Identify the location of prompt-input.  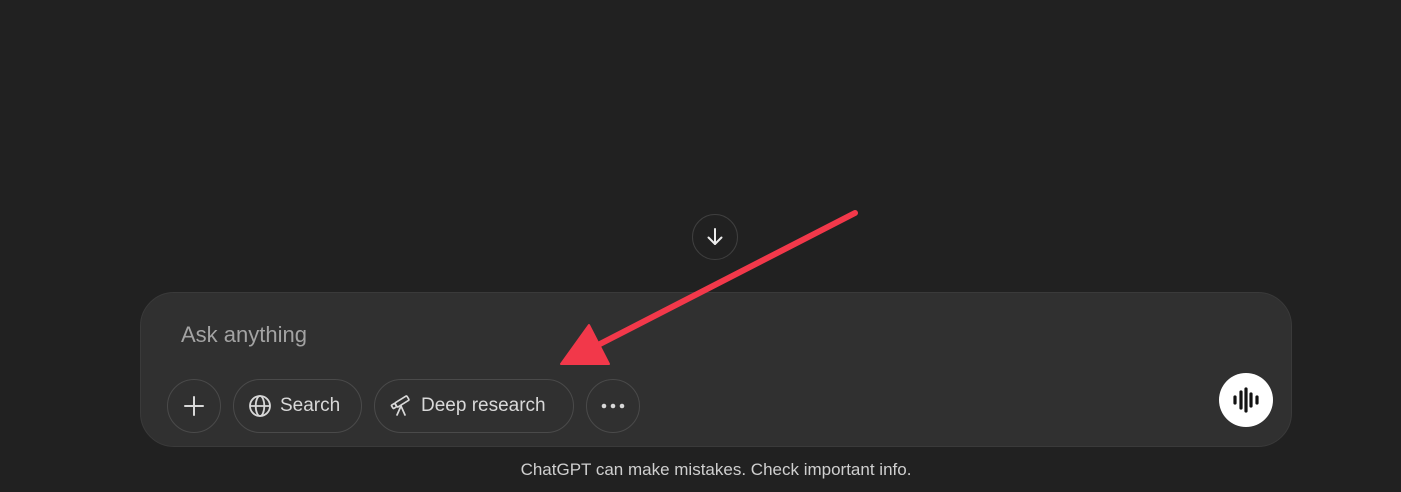
(631, 335).